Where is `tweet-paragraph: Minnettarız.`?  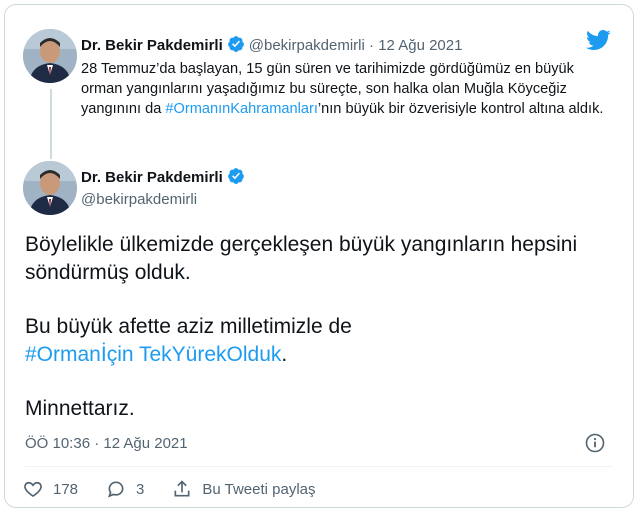
tweet-paragraph: Minnettarız. is located at coordinates (80, 408).